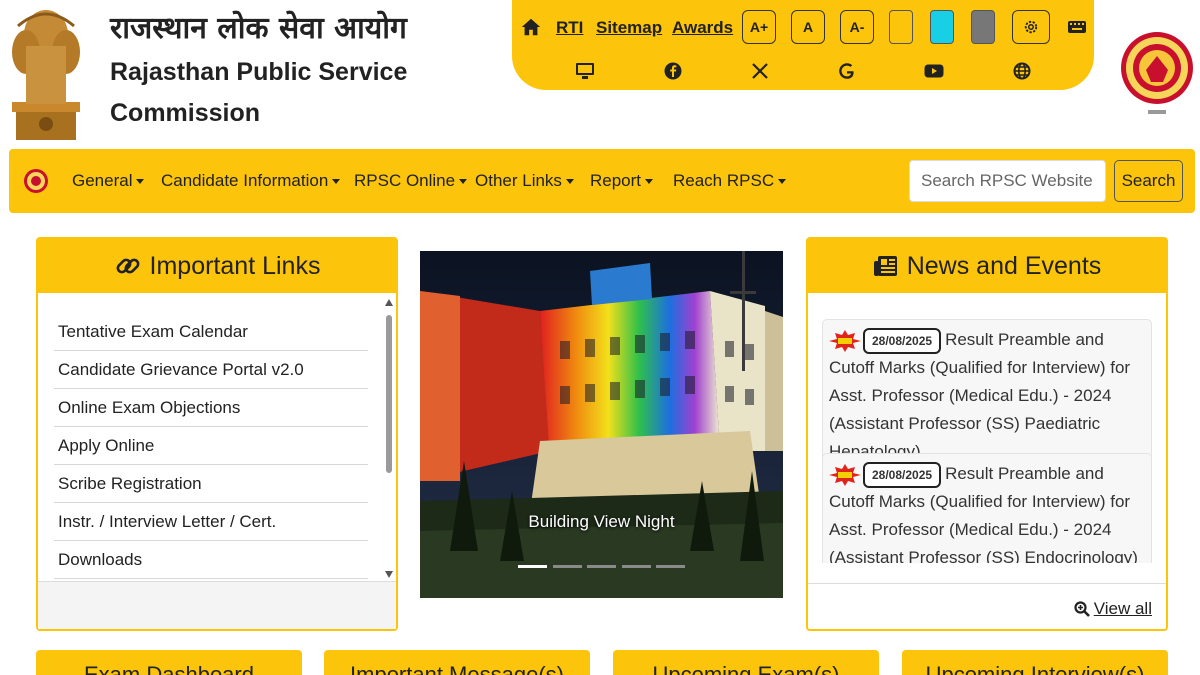 The height and width of the screenshot is (675, 1200). I want to click on gear-icon, so click(1031, 27).